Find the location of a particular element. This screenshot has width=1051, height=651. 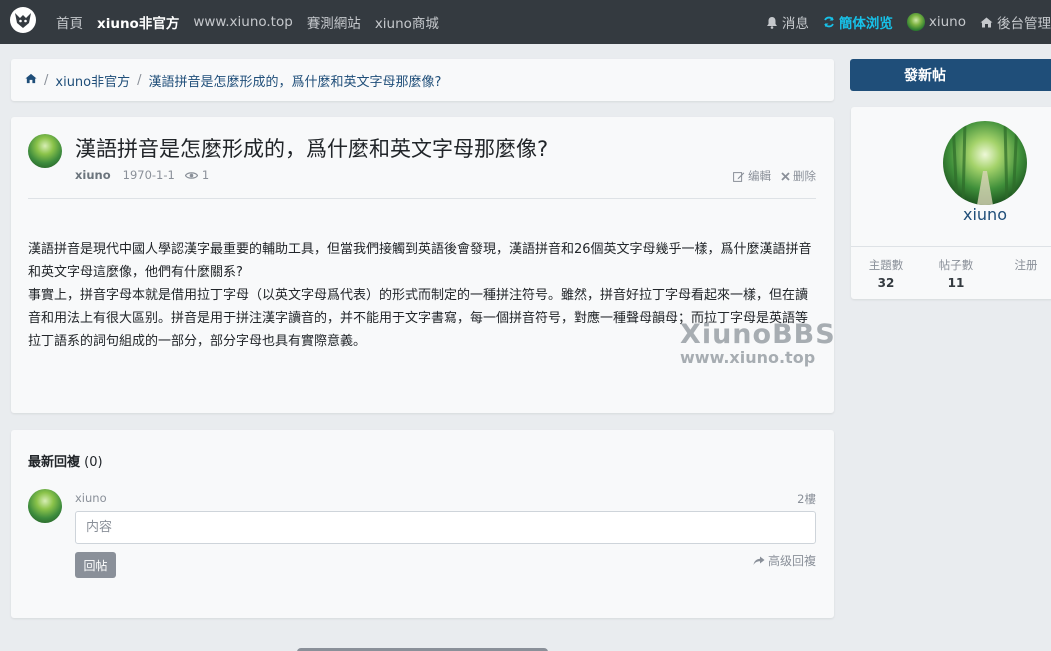

stat-label: 主題數 is located at coordinates (886, 265).